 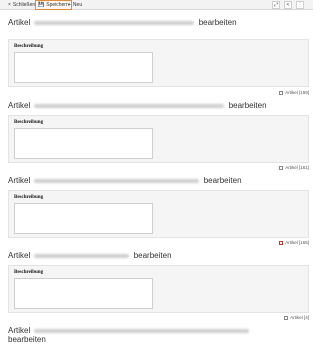 I want to click on section-title-3: Artikel bearbeiten, so click(x=158, y=180).